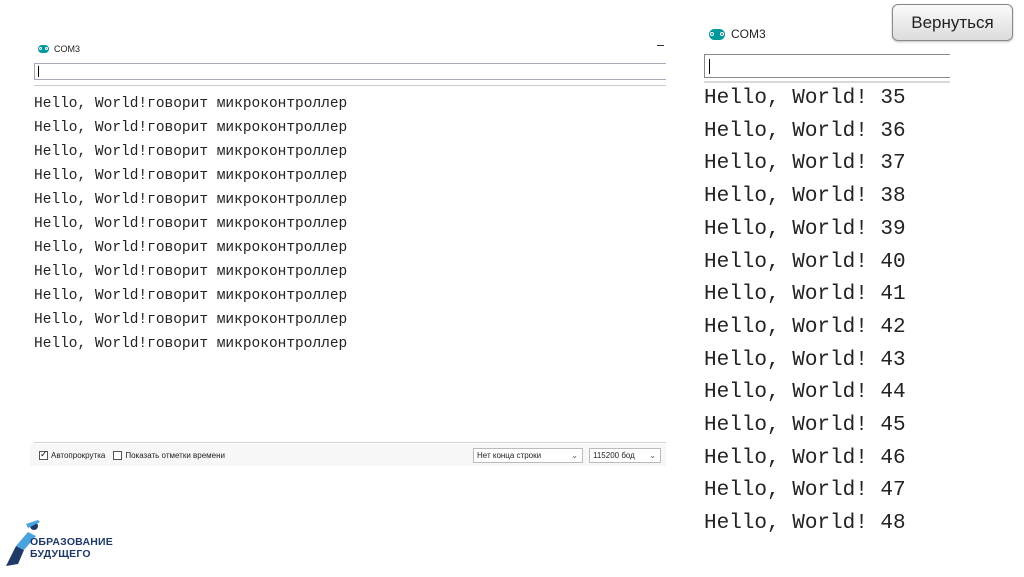 The width and height of the screenshot is (1024, 577). I want to click on baud-rate-value: 115200 бод, so click(614, 455).